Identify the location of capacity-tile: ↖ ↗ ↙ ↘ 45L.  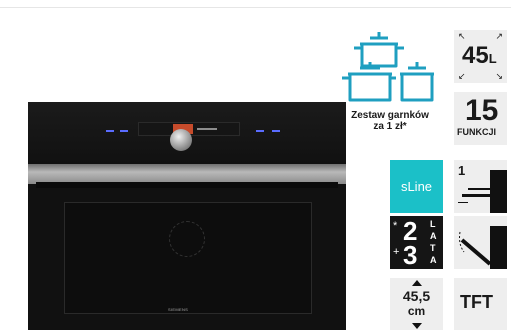
(480, 56).